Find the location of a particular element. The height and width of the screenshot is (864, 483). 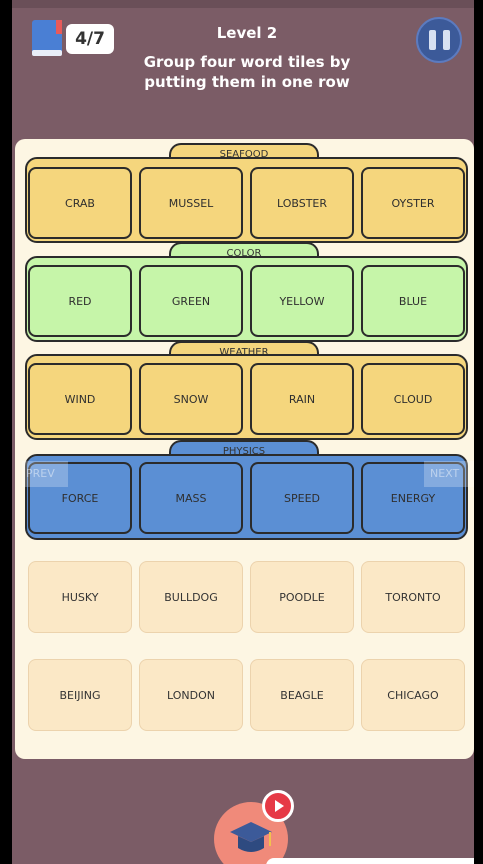

word-tile: MASS is located at coordinates (191, 498).